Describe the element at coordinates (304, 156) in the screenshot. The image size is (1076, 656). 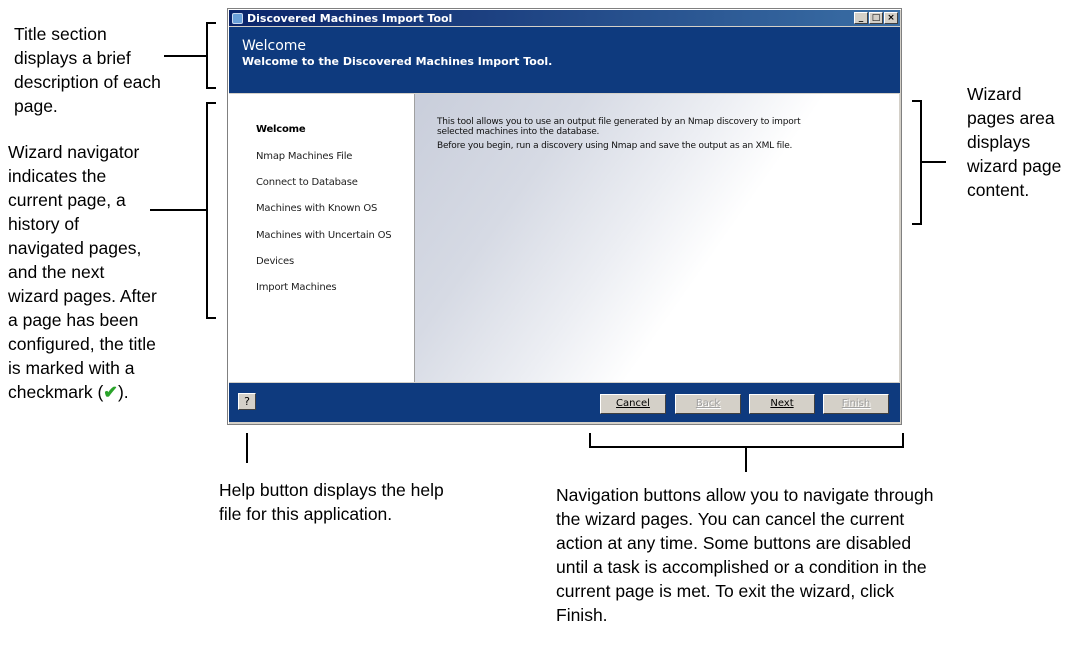
I see `nav-item-nmap-machines-file: Nmap Machines File` at that location.